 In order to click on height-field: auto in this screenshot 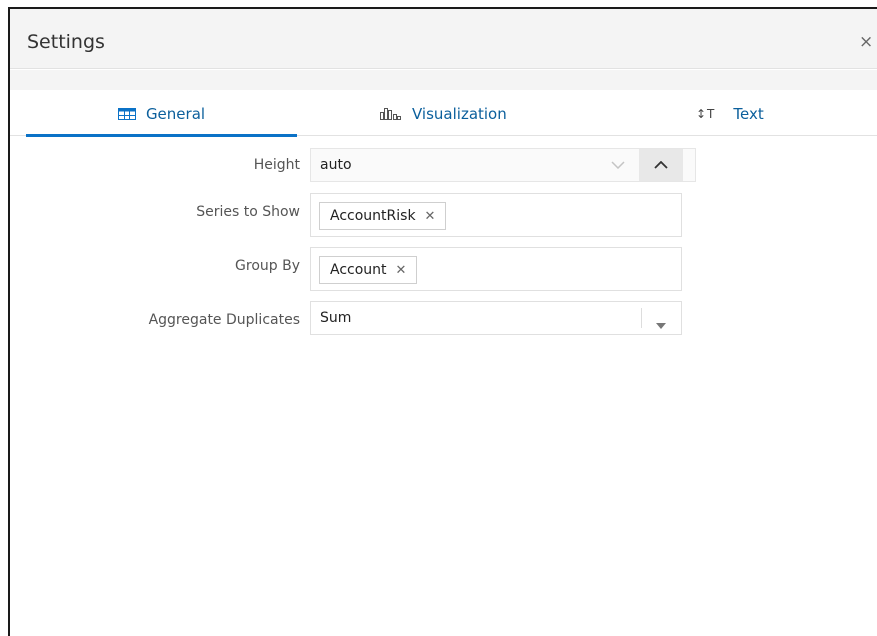, I will do `click(503, 165)`.